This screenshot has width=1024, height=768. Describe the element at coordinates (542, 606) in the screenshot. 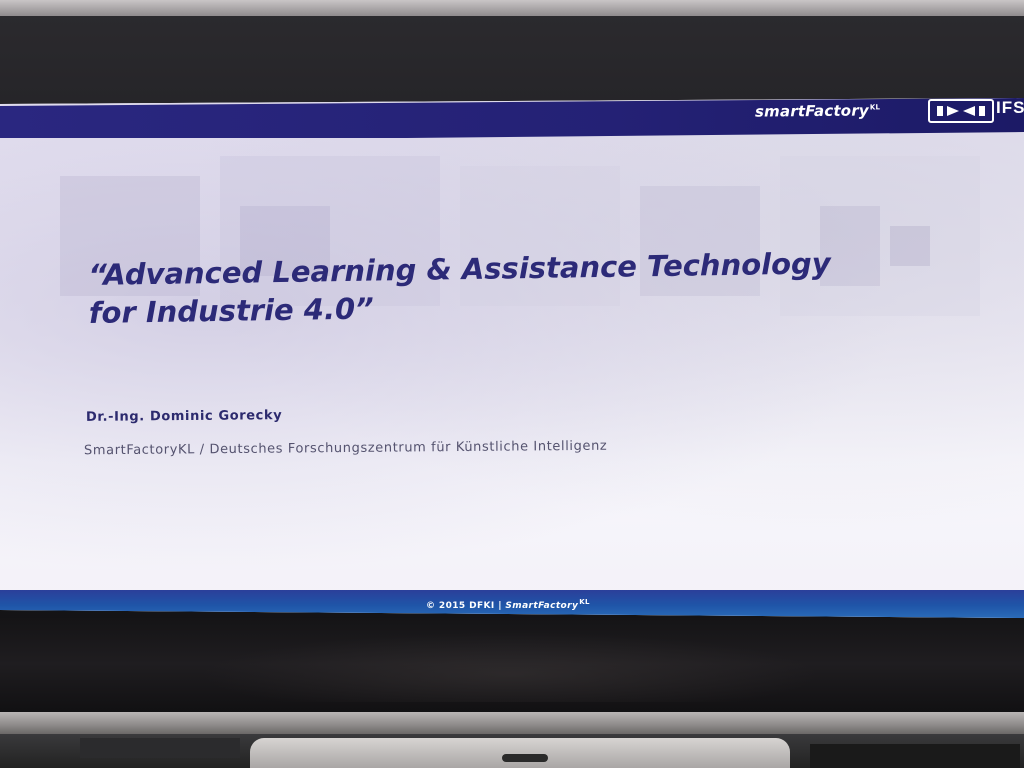

I see `footer-brand: SmartFactory` at that location.